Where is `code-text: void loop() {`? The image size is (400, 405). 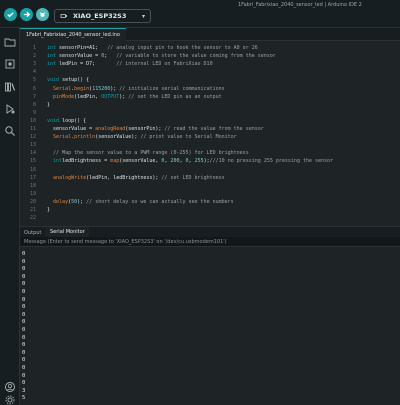 code-text: void loop() { is located at coordinates (67, 120).